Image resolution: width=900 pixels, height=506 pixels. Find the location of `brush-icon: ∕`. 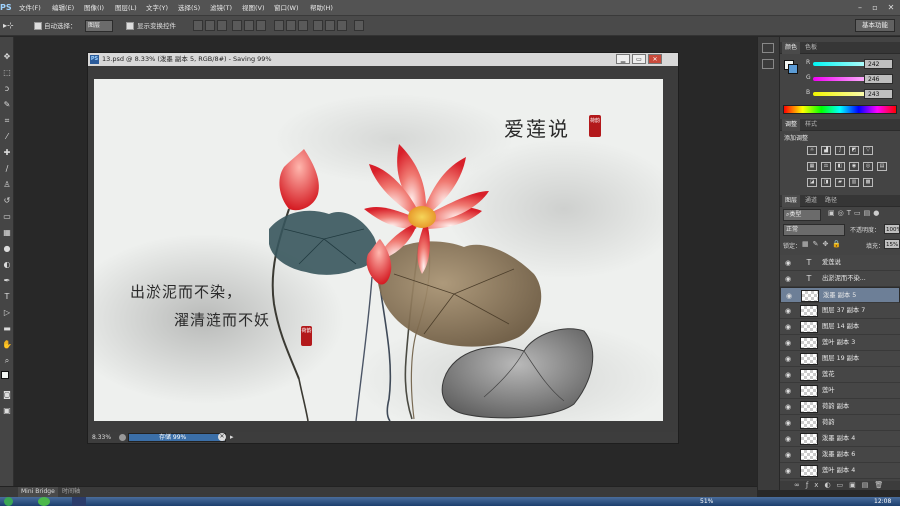

brush-icon: ∕ is located at coordinates (7, 169).